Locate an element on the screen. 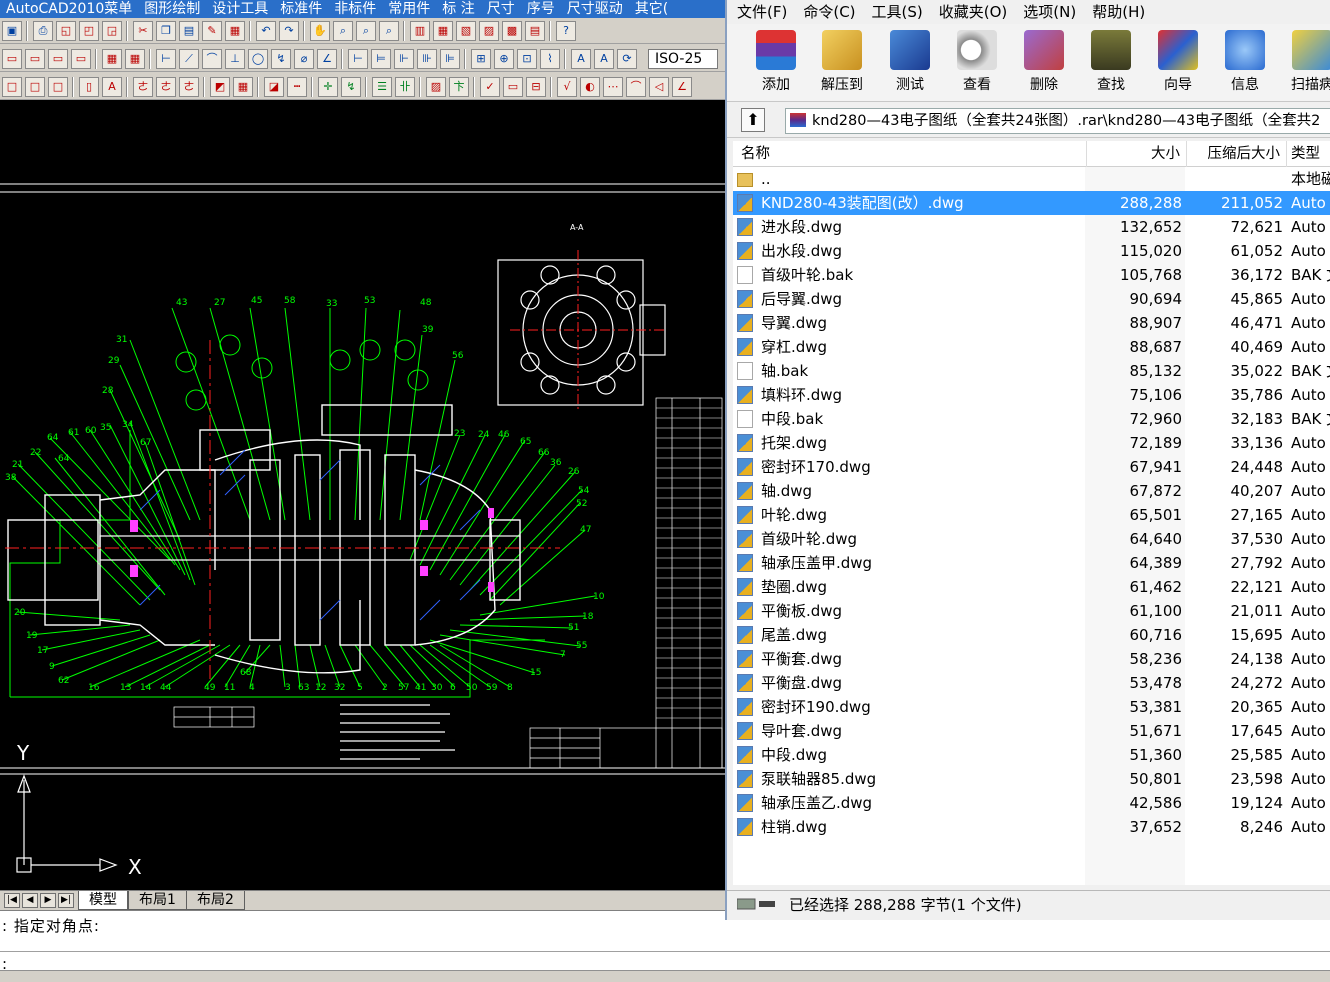  palettes-icon: ▧ is located at coordinates (466, 31).